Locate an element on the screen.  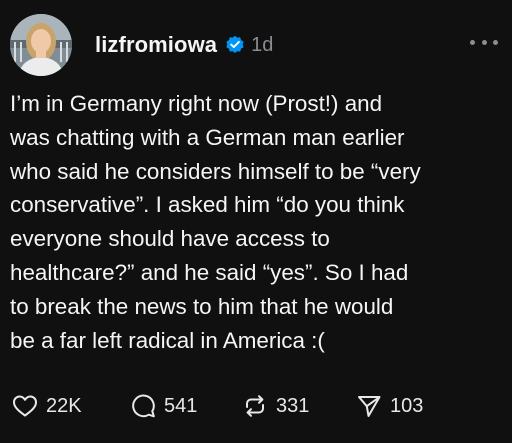
heart-icon is located at coordinates (25, 406).